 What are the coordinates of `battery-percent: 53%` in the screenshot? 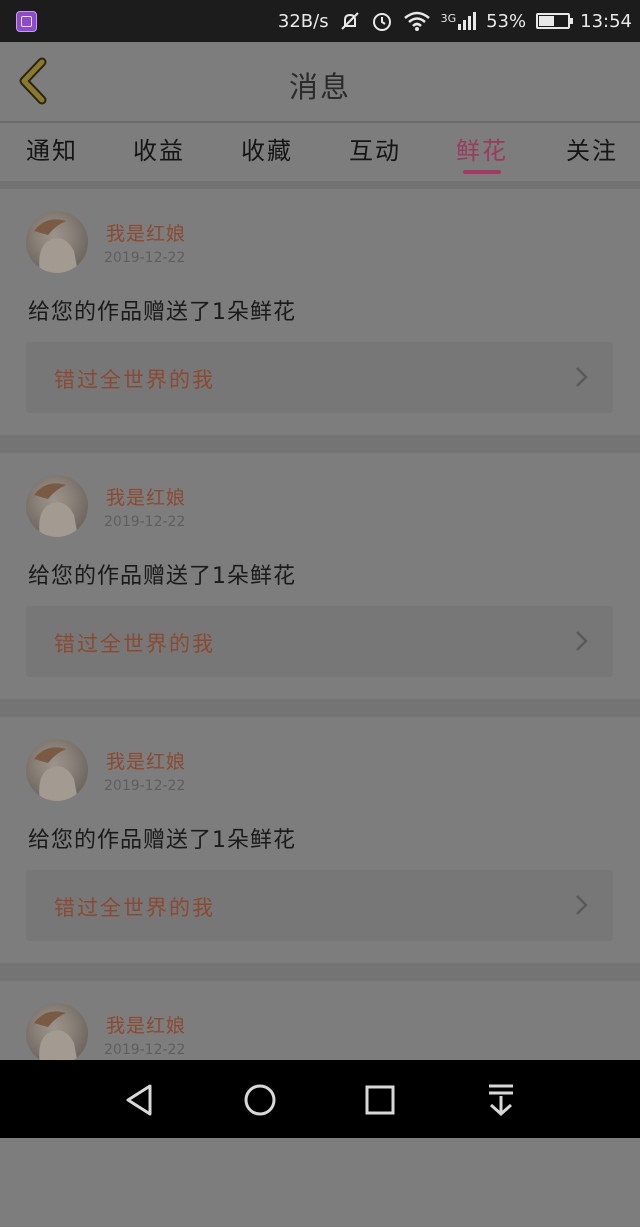 It's located at (506, 21).